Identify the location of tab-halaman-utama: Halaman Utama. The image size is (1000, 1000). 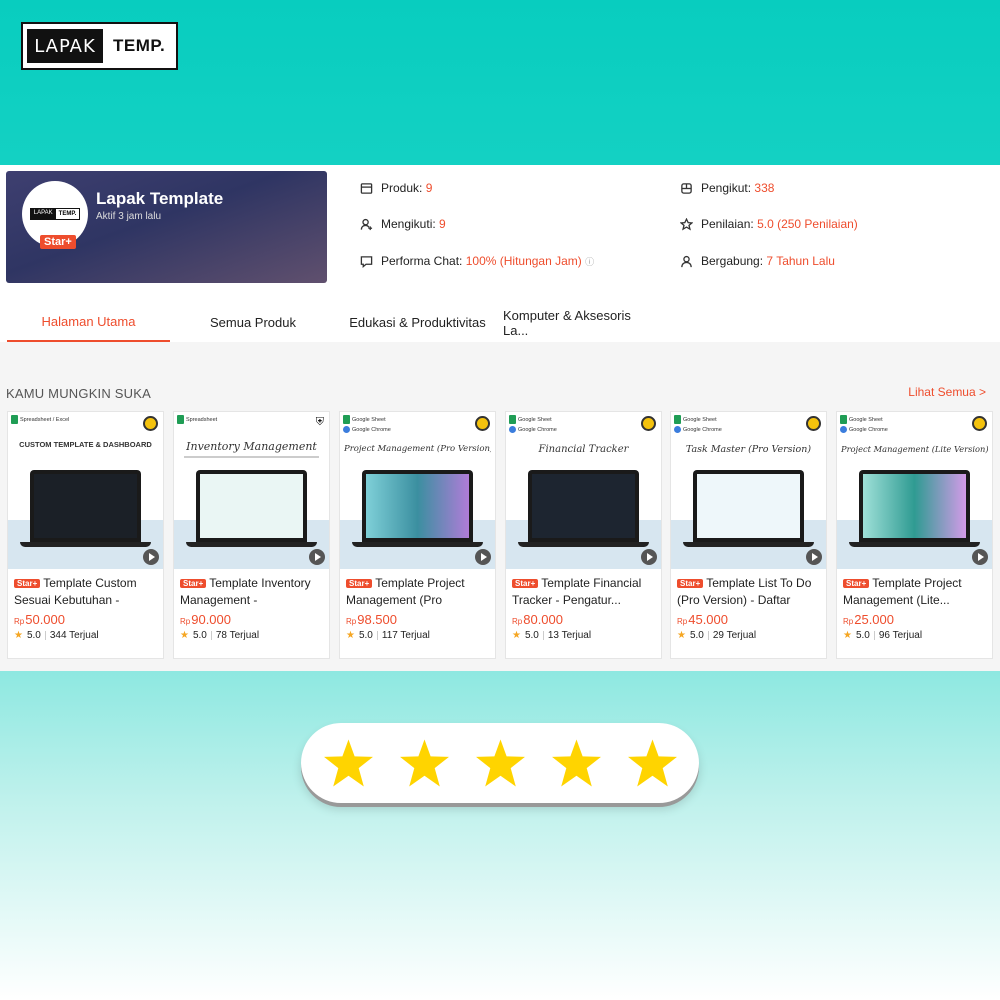
(88, 322).